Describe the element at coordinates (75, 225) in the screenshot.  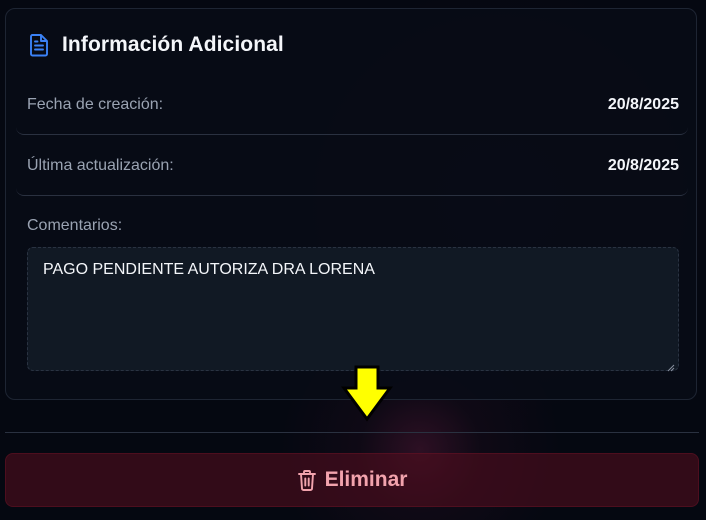
I see `comments-label: Comentarios:` at that location.